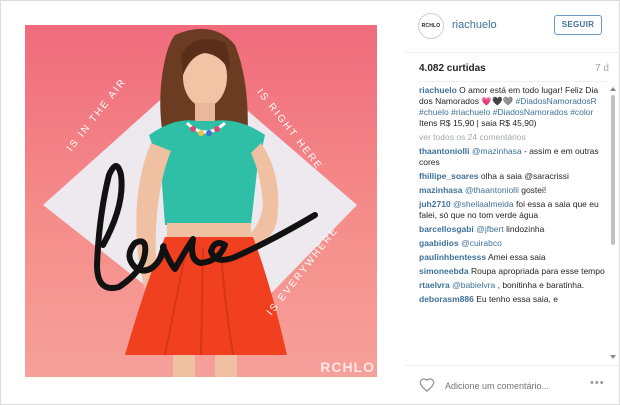 The height and width of the screenshot is (405, 620). Describe the element at coordinates (481, 243) in the screenshot. I see `comment-mention: @cuirabco` at that location.